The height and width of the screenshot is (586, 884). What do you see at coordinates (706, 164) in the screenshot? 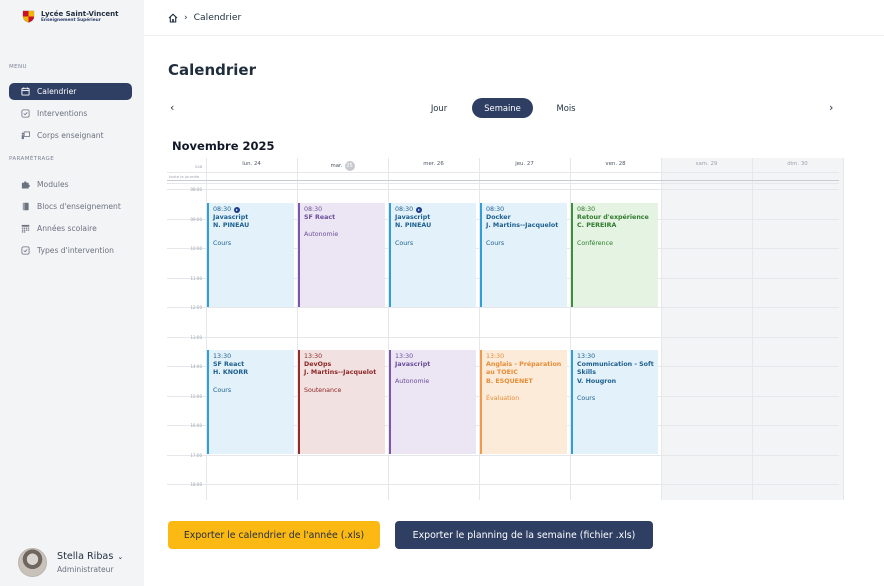
I see `day-label: sam. 29` at bounding box center [706, 164].